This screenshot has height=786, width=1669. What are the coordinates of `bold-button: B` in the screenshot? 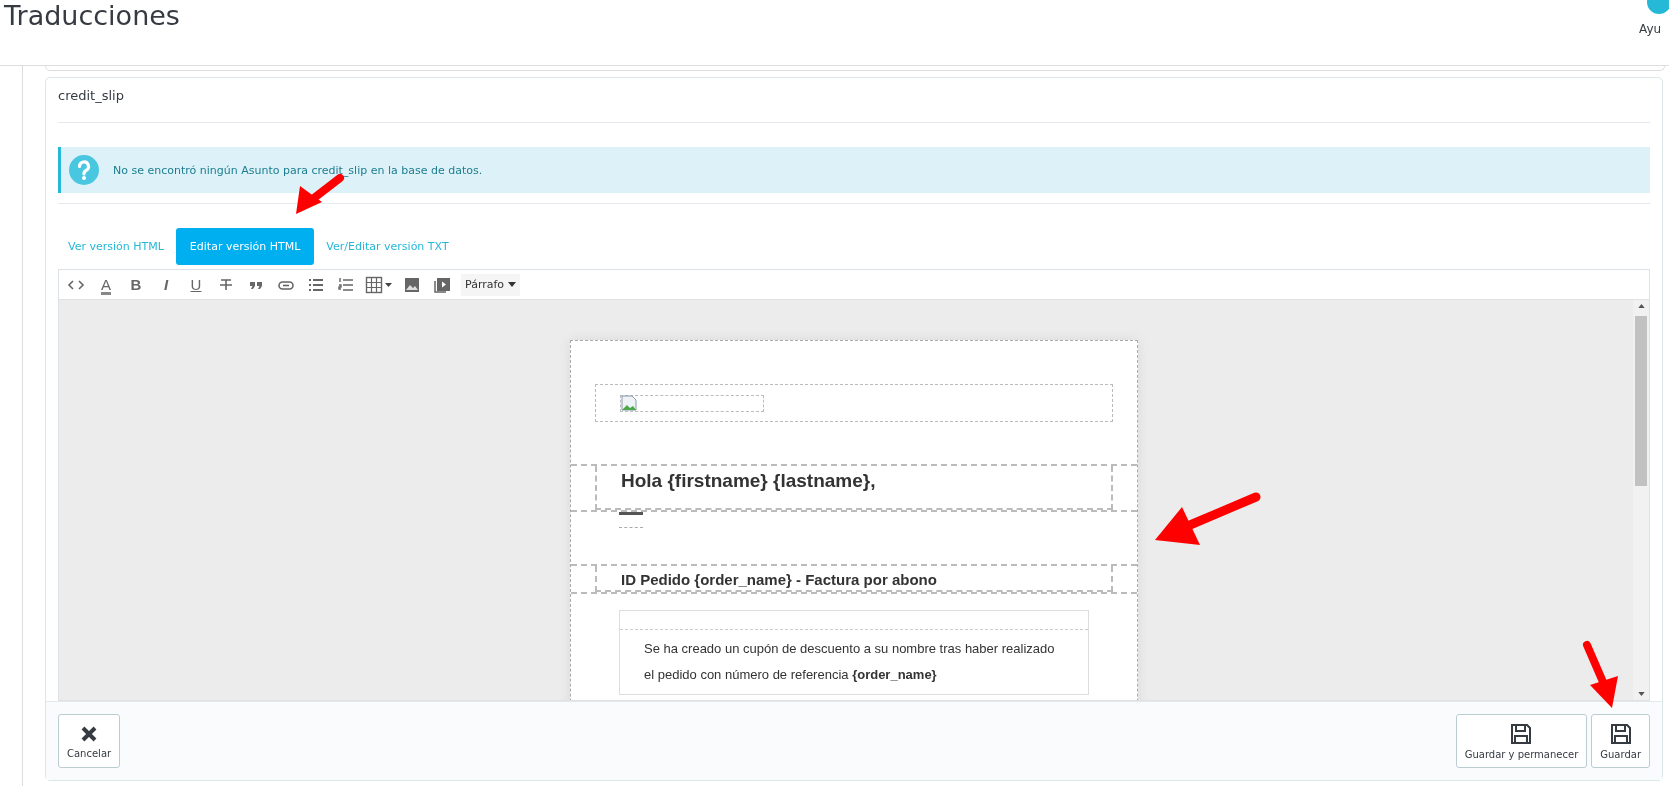 It's located at (136, 284).